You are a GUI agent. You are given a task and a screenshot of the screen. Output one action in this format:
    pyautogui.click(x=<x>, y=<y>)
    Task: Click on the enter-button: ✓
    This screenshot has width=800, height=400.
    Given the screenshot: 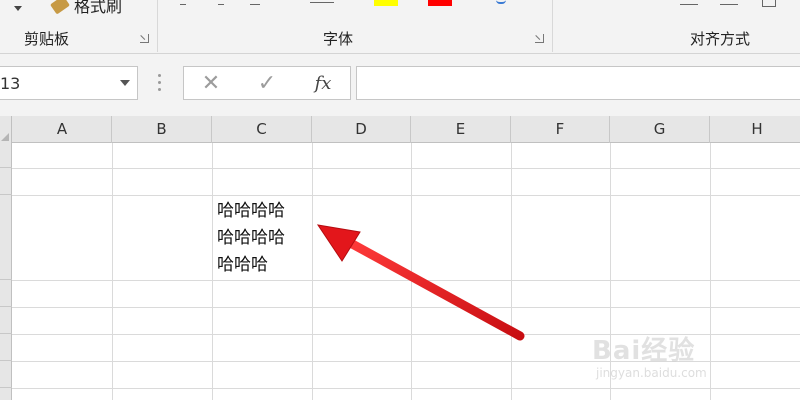 What is the action you would take?
    pyautogui.click(x=267, y=83)
    